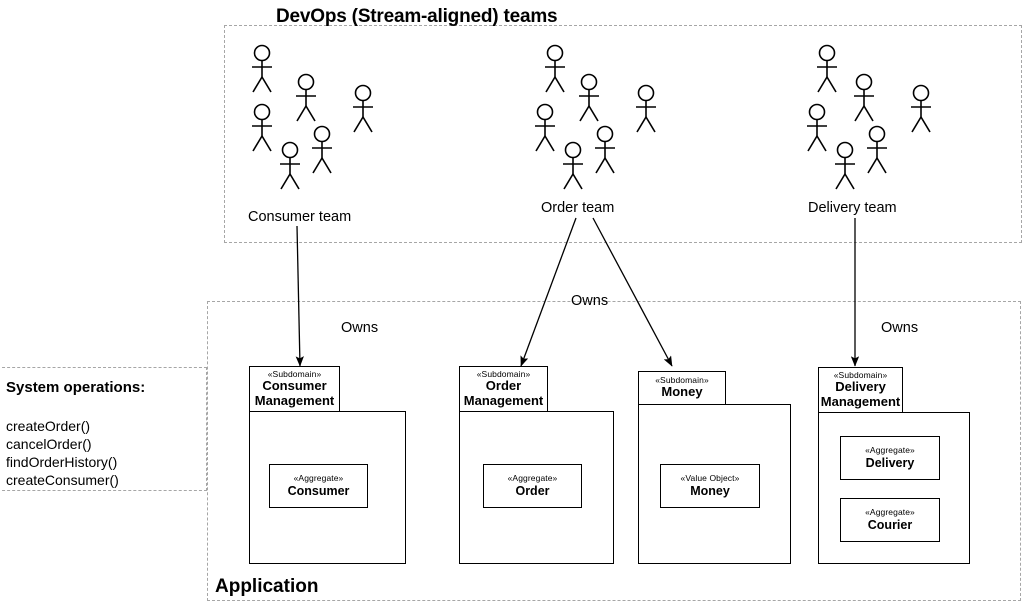  I want to click on class-name: Money, so click(710, 490).